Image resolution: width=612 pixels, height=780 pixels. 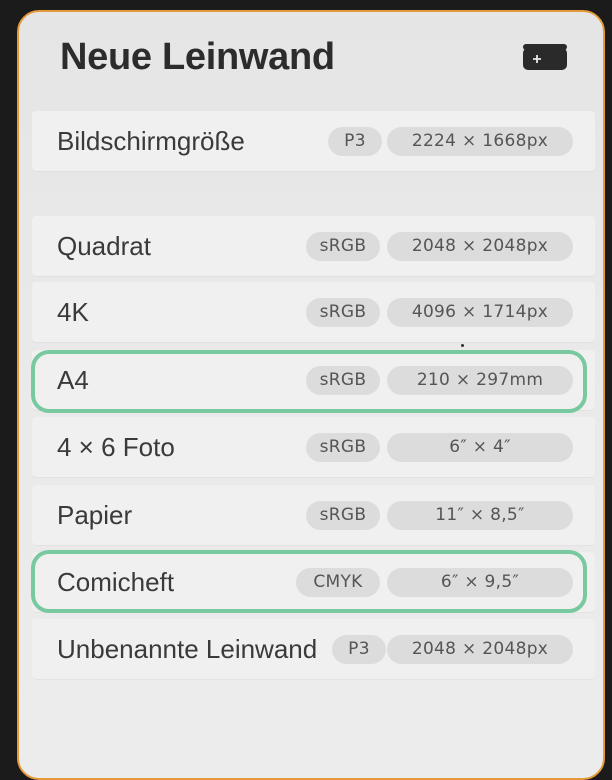 What do you see at coordinates (313, 141) in the screenshot?
I see `preset-row-screen-size: Bildschirmgröße P3 2224 × 1668px` at bounding box center [313, 141].